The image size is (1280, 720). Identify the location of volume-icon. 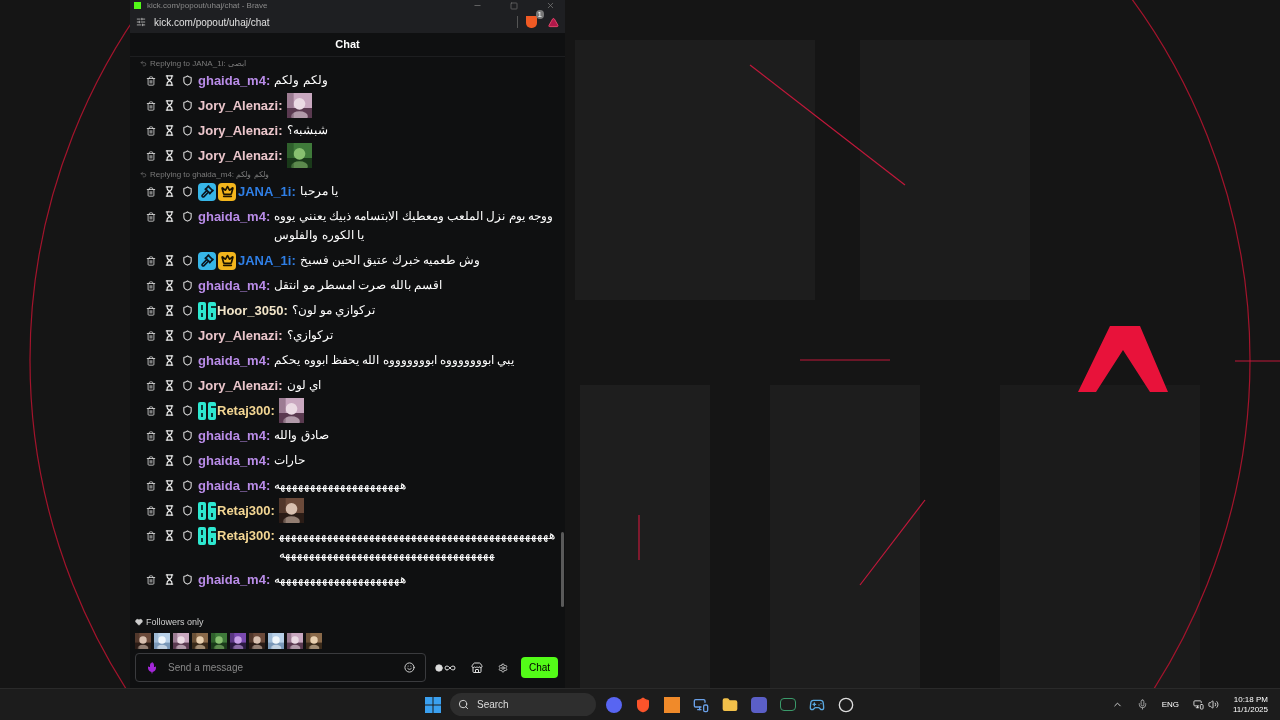
(1213, 704).